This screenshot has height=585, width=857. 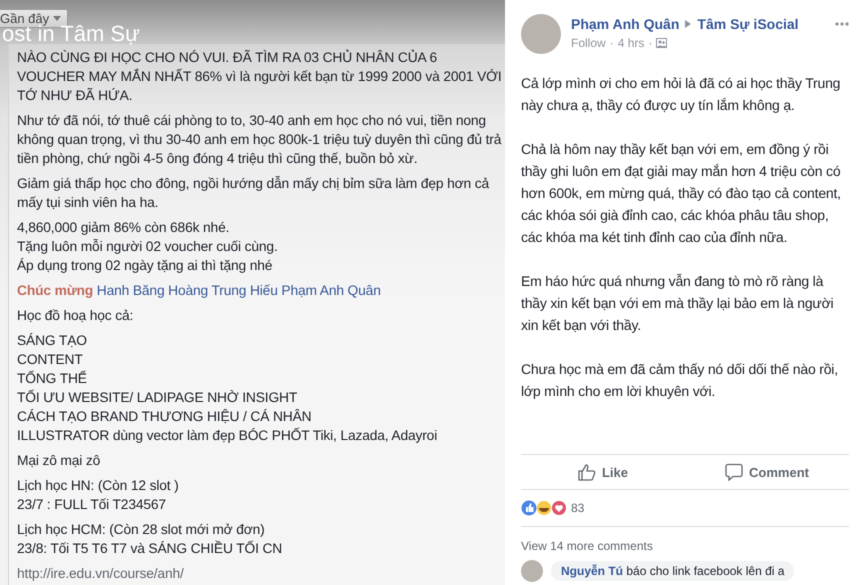 I want to click on post-text-line: TỐI ƯU WEBSITE/ LADIPAGE NHỜ INSIGHT, so click(x=157, y=397).